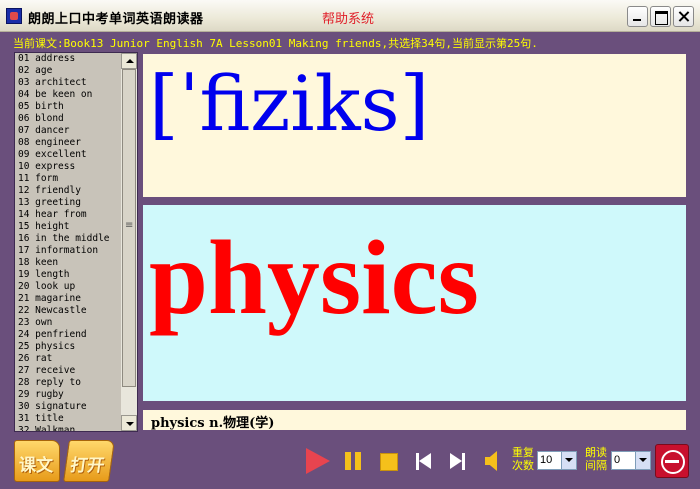  What do you see at coordinates (67, 155) in the screenshot?
I see `list-item: 09 excellent` at bounding box center [67, 155].